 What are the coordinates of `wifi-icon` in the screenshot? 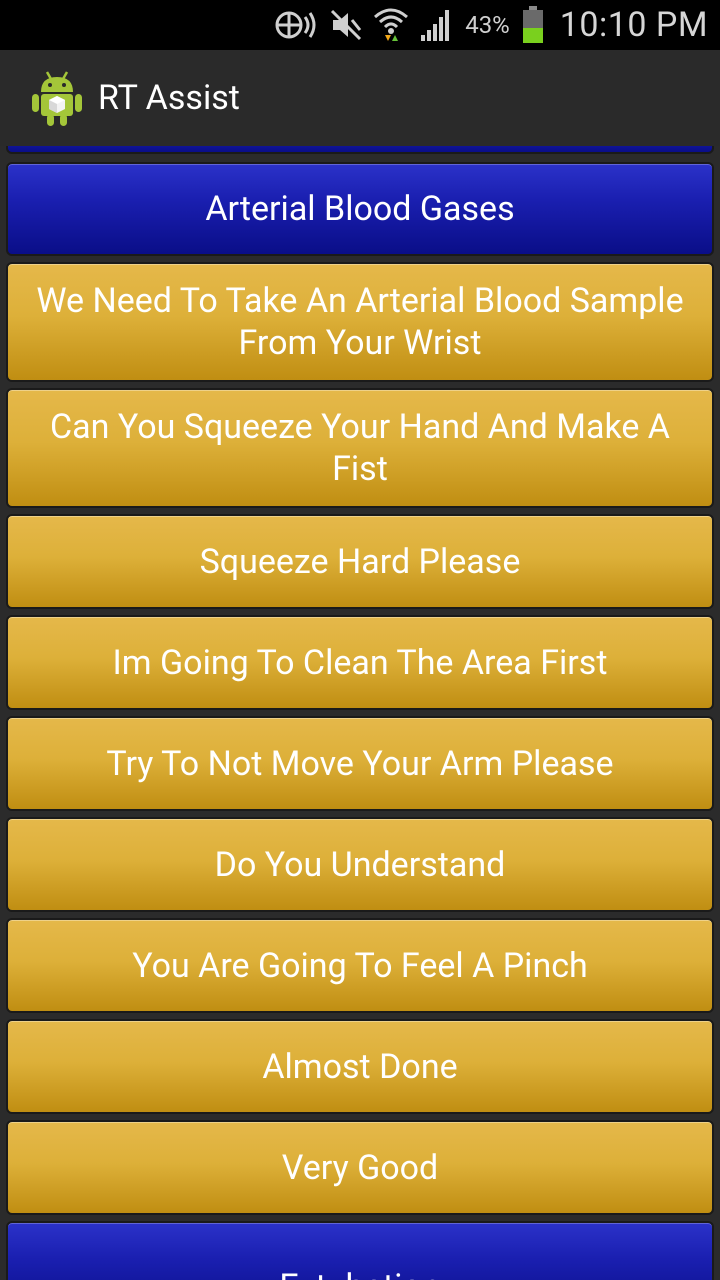 It's located at (391, 25).